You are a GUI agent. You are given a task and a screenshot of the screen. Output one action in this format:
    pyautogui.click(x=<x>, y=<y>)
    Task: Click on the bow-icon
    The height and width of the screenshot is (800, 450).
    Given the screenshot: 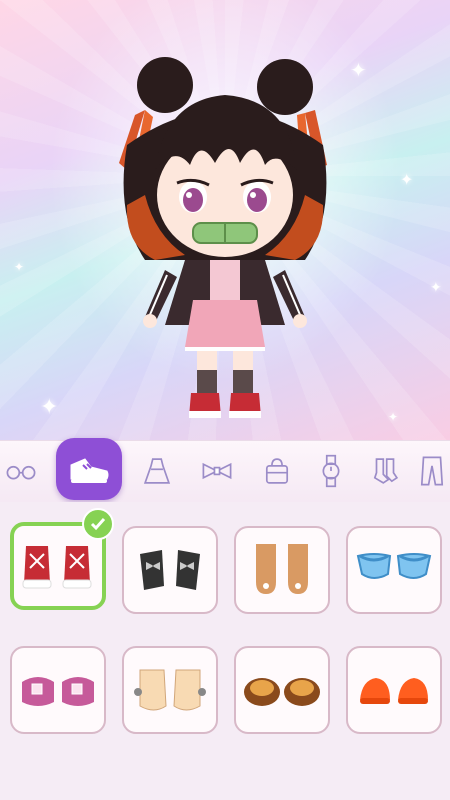 What is the action you would take?
    pyautogui.click(x=217, y=471)
    